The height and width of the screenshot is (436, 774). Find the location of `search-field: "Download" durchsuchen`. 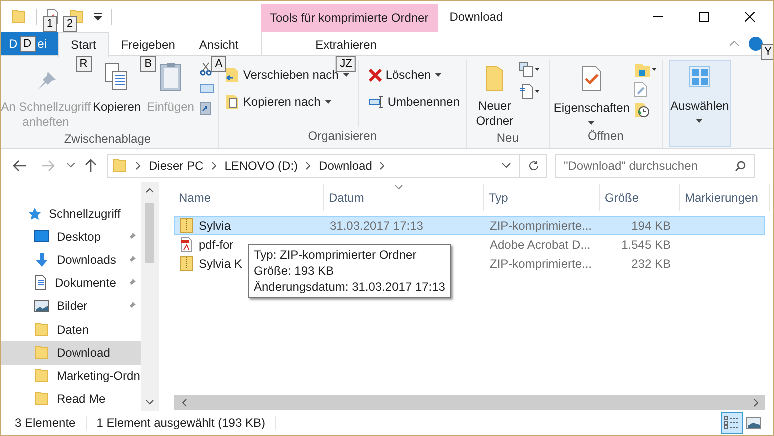

search-field: "Download" durchsuchen is located at coordinates (655, 166).